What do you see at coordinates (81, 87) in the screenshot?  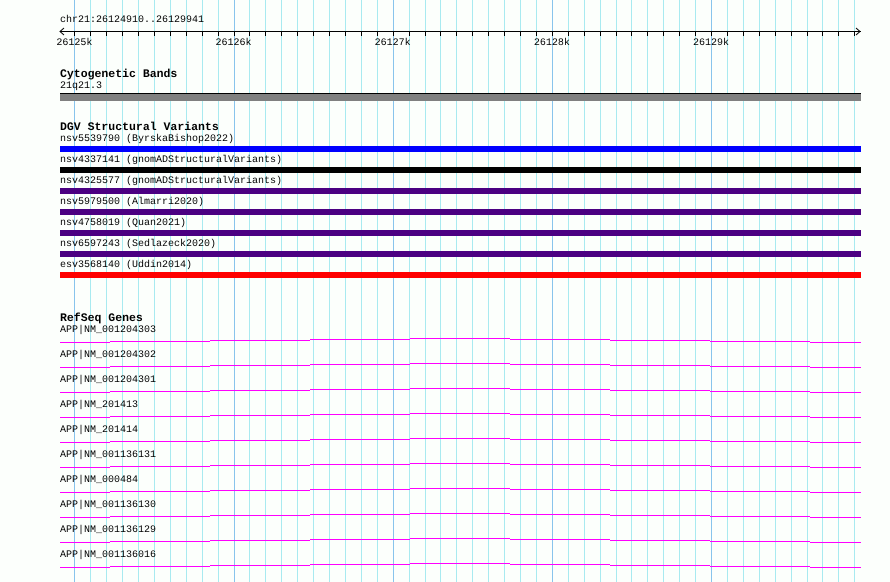 I see `feature-label: 21q21.3` at bounding box center [81, 87].